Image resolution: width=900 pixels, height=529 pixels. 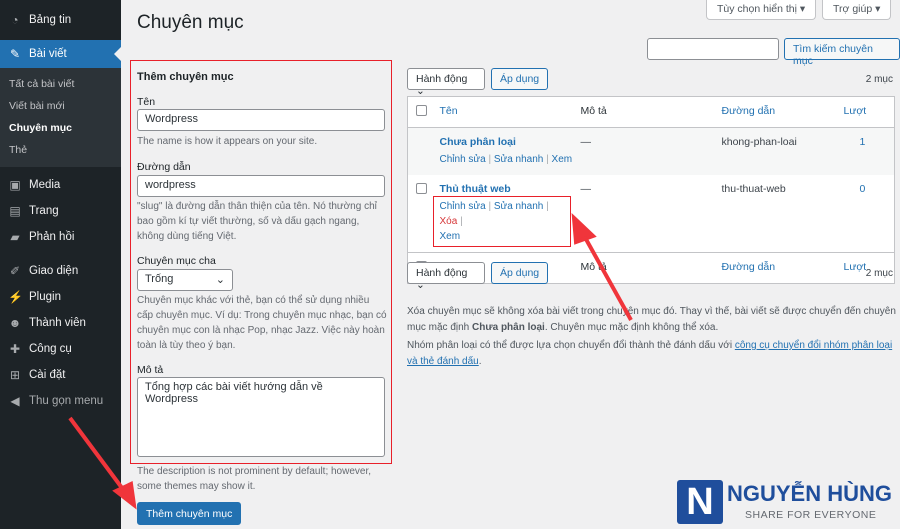 What do you see at coordinates (449, 221) in the screenshot?
I see `delete-link: Xóa` at bounding box center [449, 221].